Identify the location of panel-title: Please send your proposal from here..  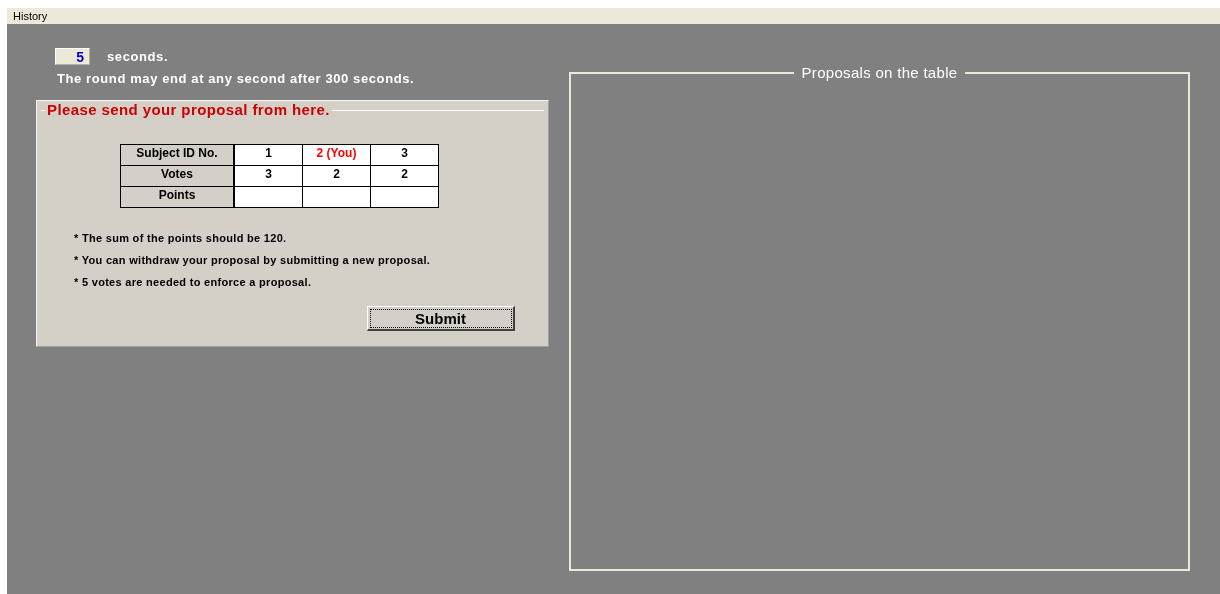
(188, 109).